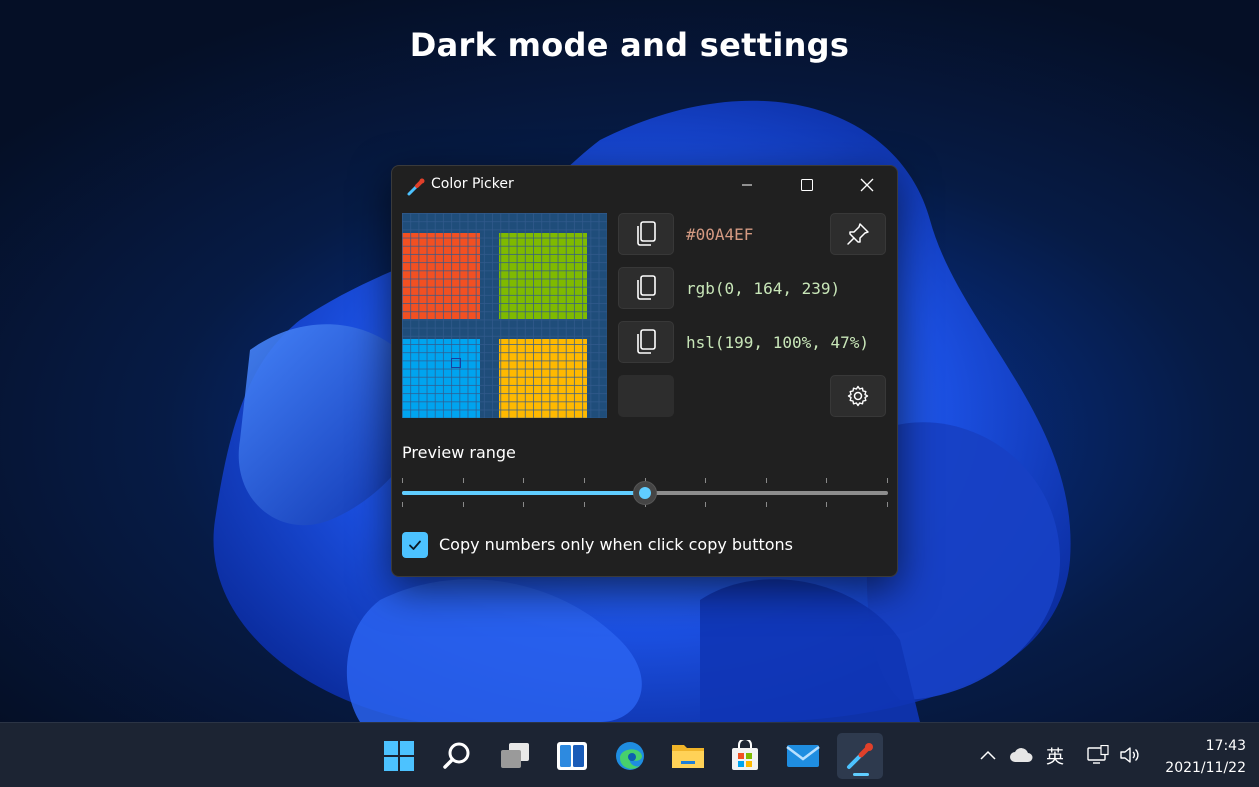 The height and width of the screenshot is (787, 1259). I want to click on checkmark-icon, so click(415, 545).